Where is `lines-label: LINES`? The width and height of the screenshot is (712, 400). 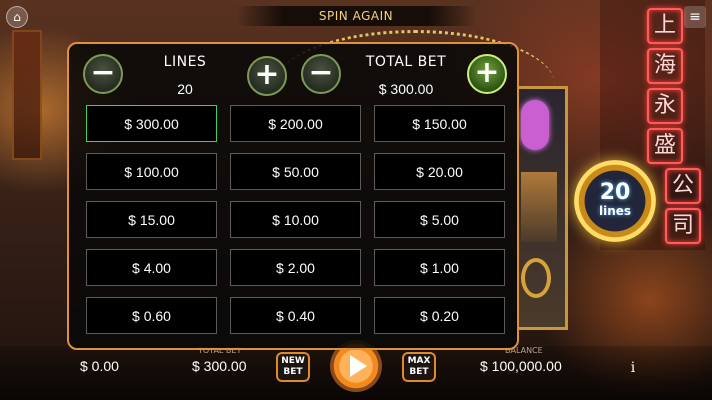
lines-label: LINES is located at coordinates (185, 62).